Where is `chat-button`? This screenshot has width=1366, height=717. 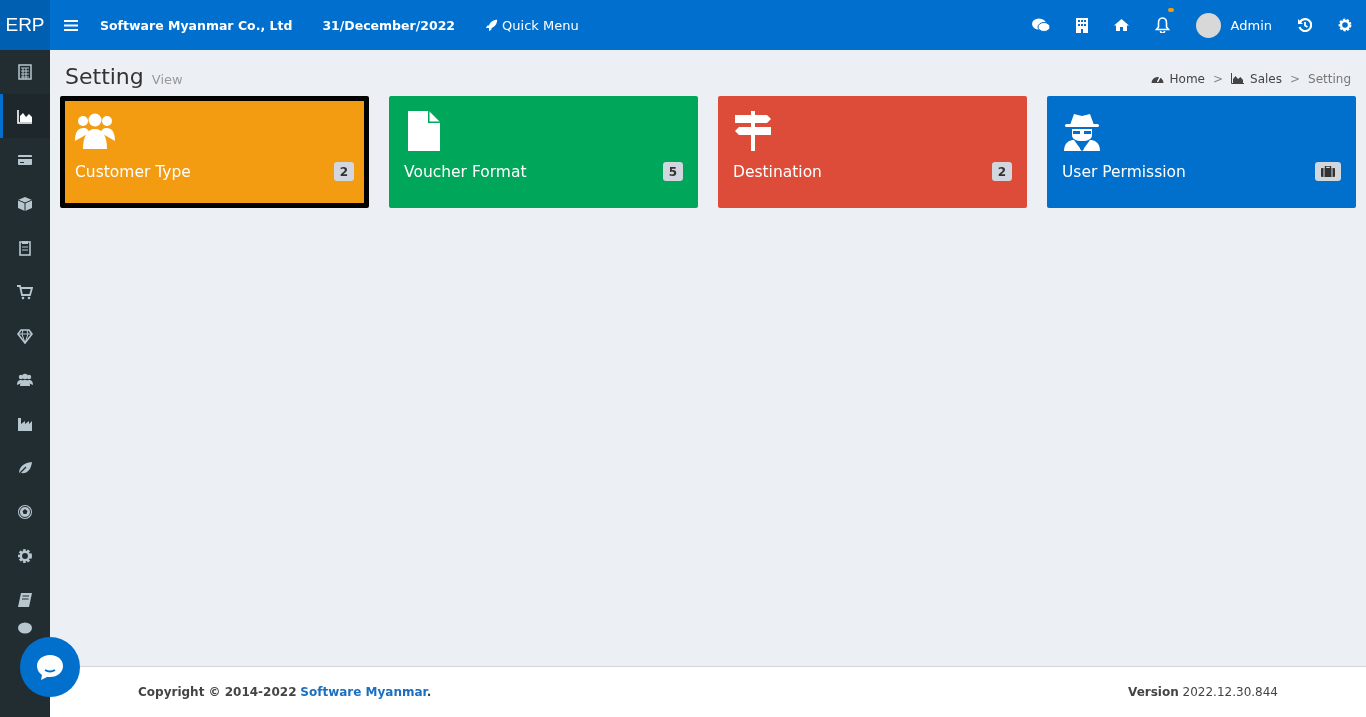 chat-button is located at coordinates (50, 667).